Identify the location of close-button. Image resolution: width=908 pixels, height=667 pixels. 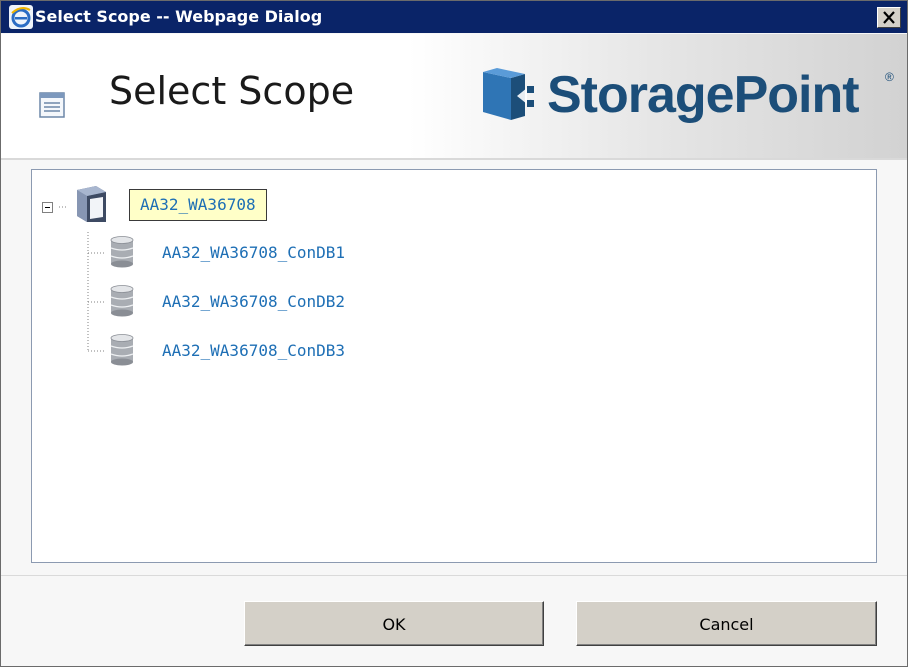
(889, 17).